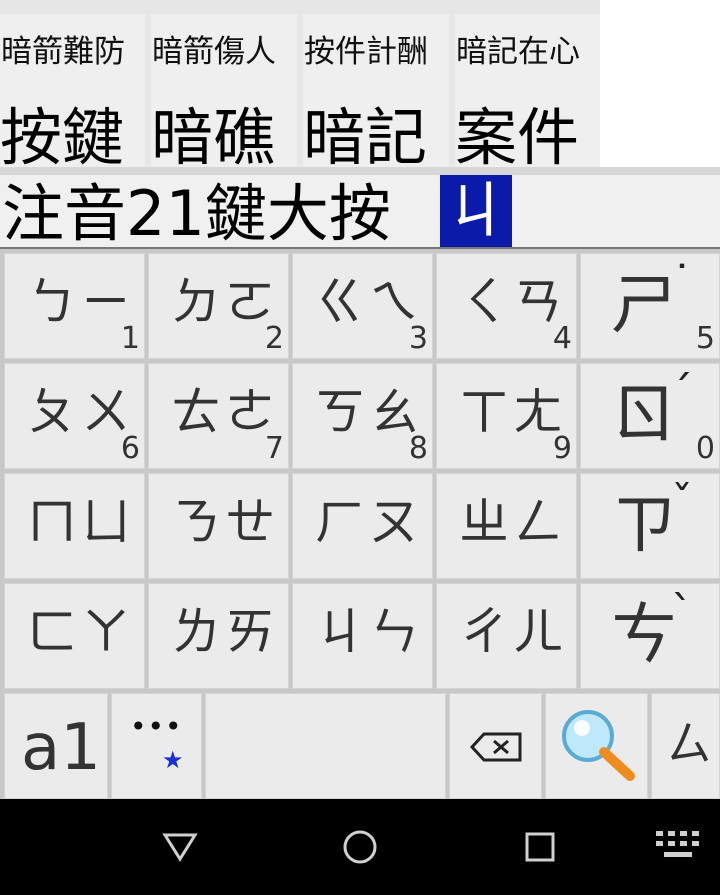 The height and width of the screenshot is (895, 720). I want to click on key-main-label: ㄎㄠ, so click(369, 412).